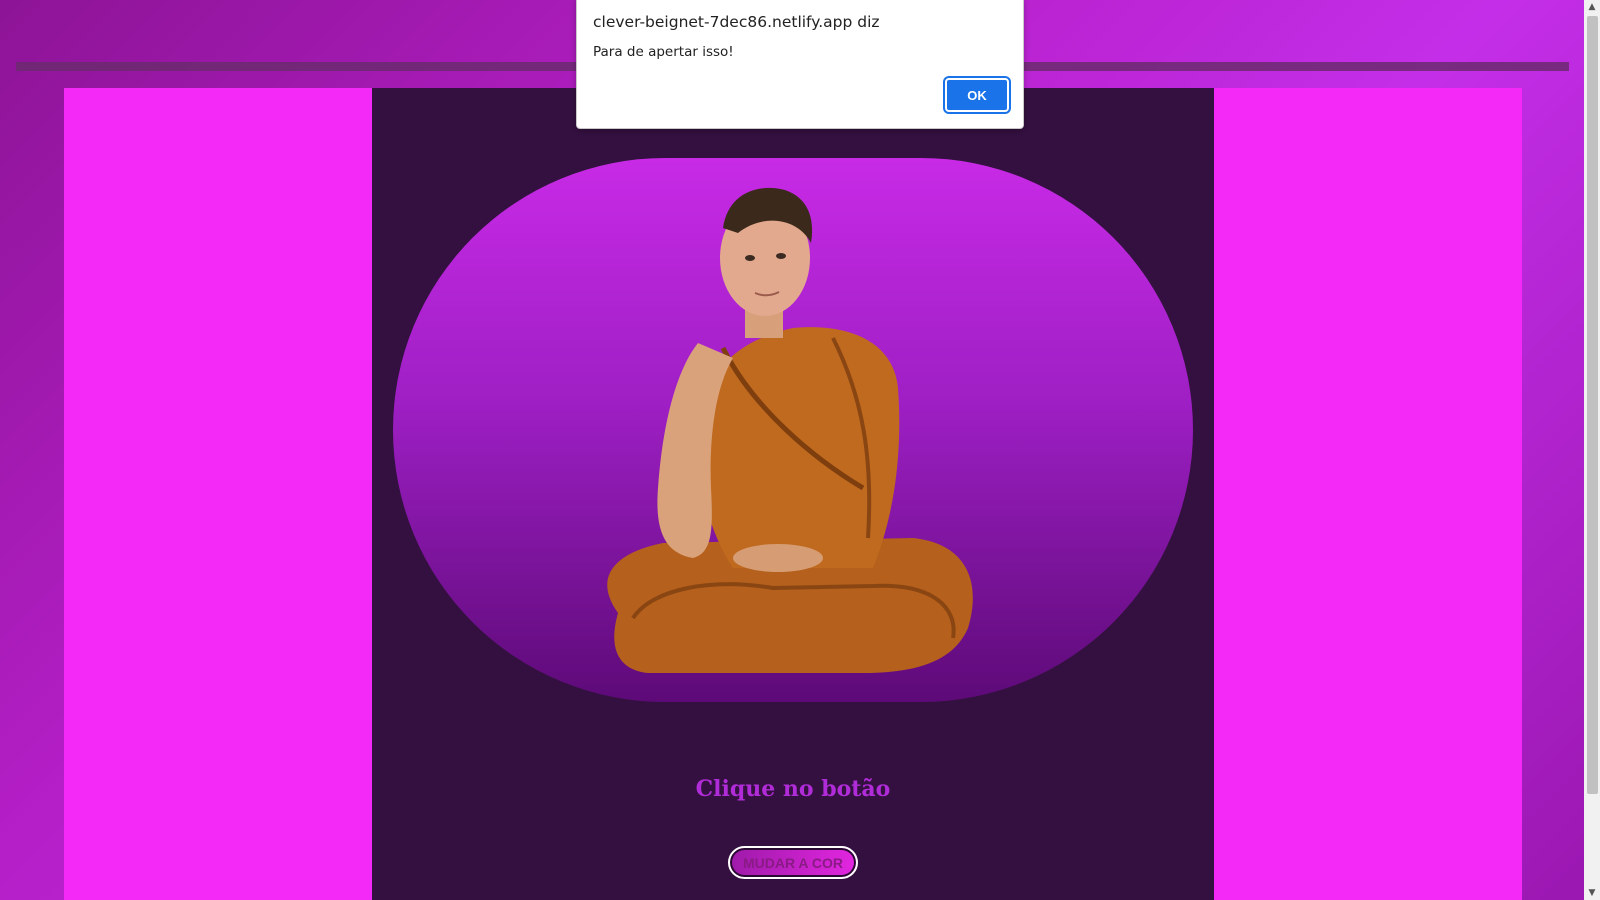 The height and width of the screenshot is (900, 1600). I want to click on monk-illustration, so click(790, 430).